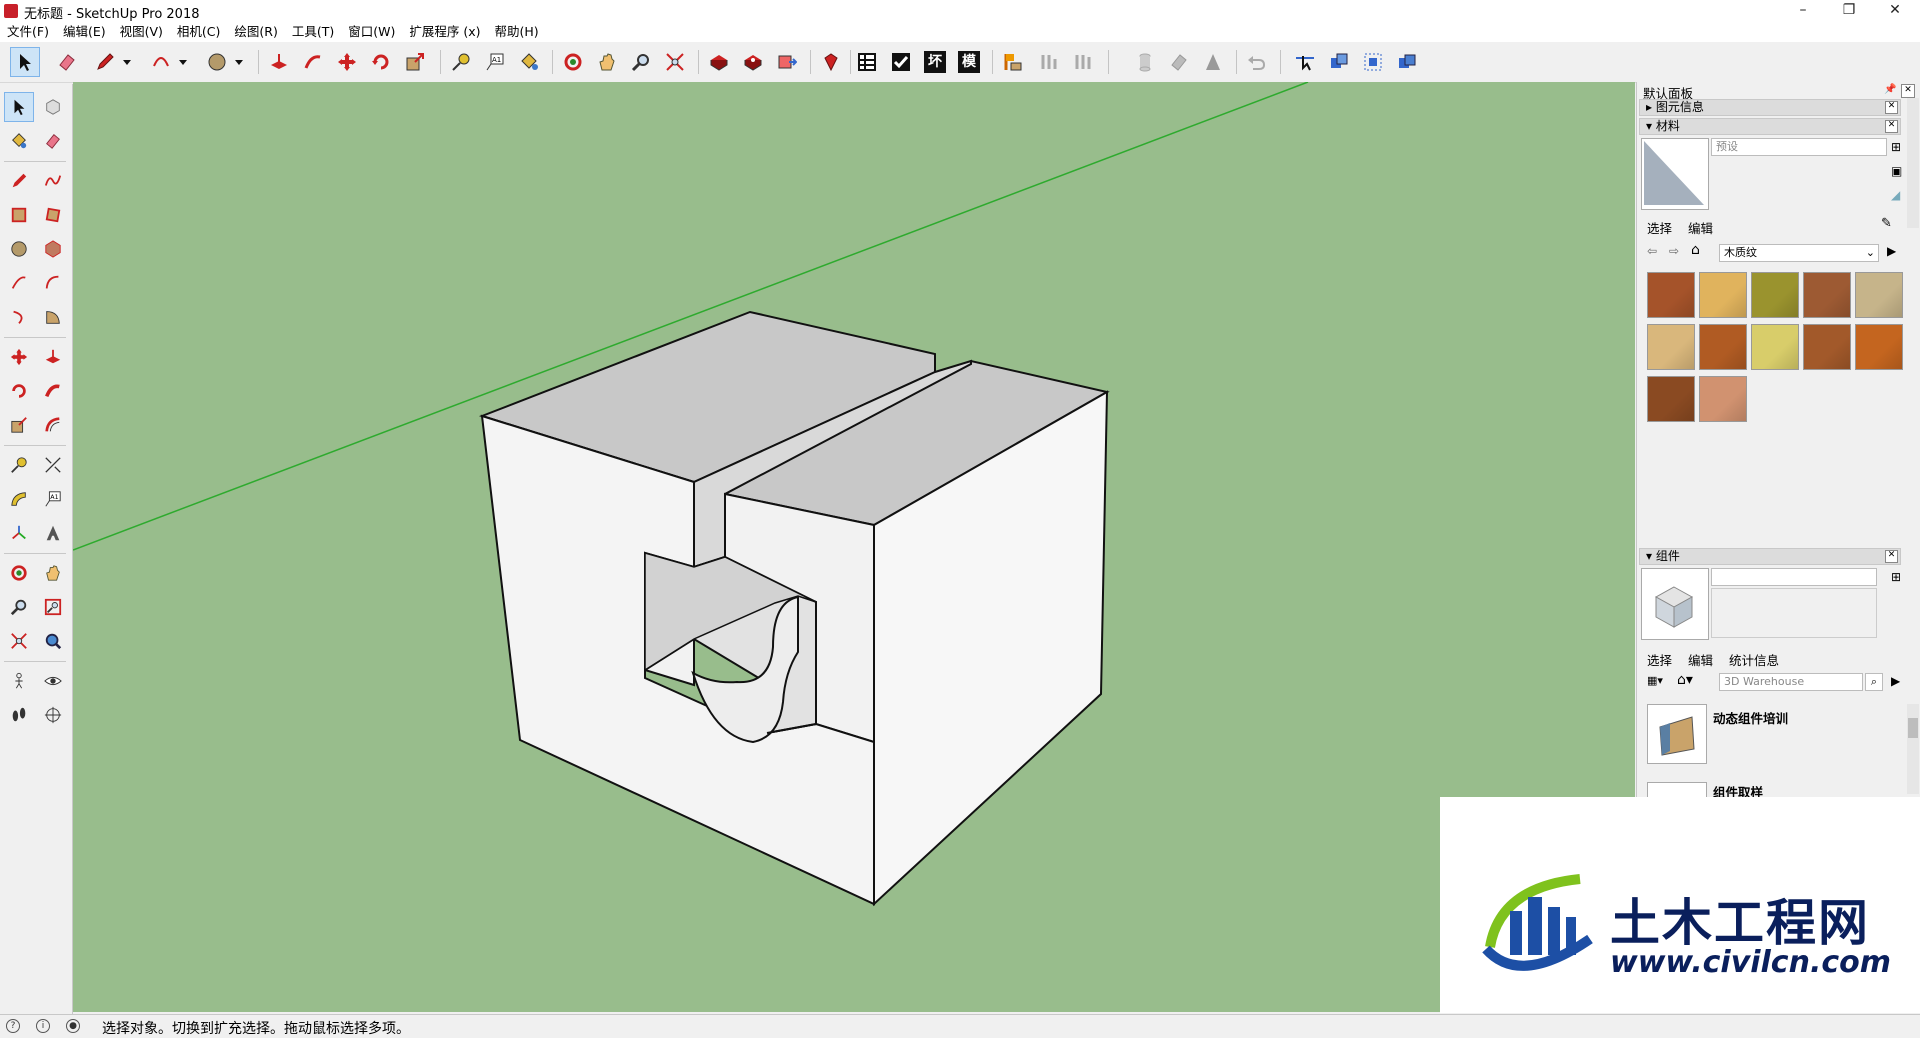  I want to click on warehouse-search-input: 3D Warehouse, so click(1791, 682).